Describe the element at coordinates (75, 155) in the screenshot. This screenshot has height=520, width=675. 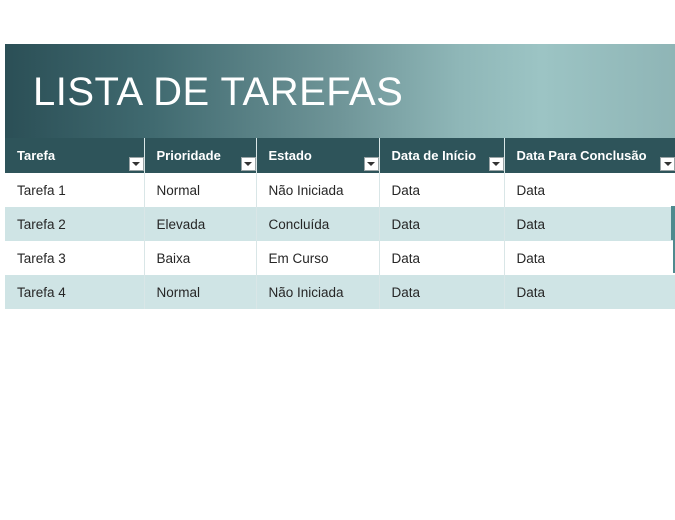
I see `column-header-tarefa: Tarefa` at that location.